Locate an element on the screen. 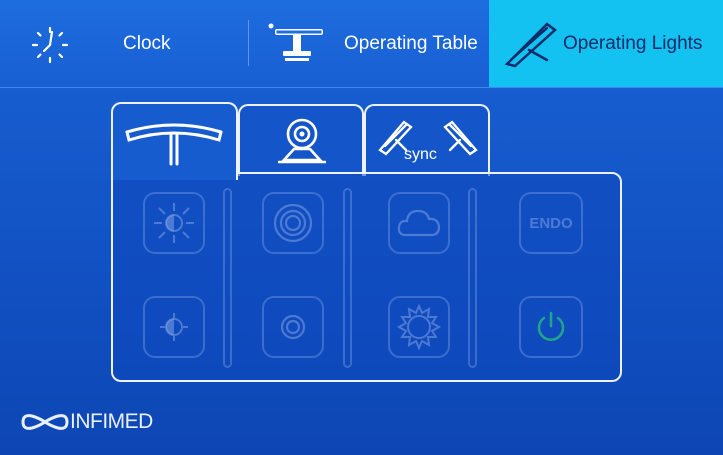 Image resolution: width=723 pixels, height=455 pixels. brand-logo: INFIMED is located at coordinates (86, 422).